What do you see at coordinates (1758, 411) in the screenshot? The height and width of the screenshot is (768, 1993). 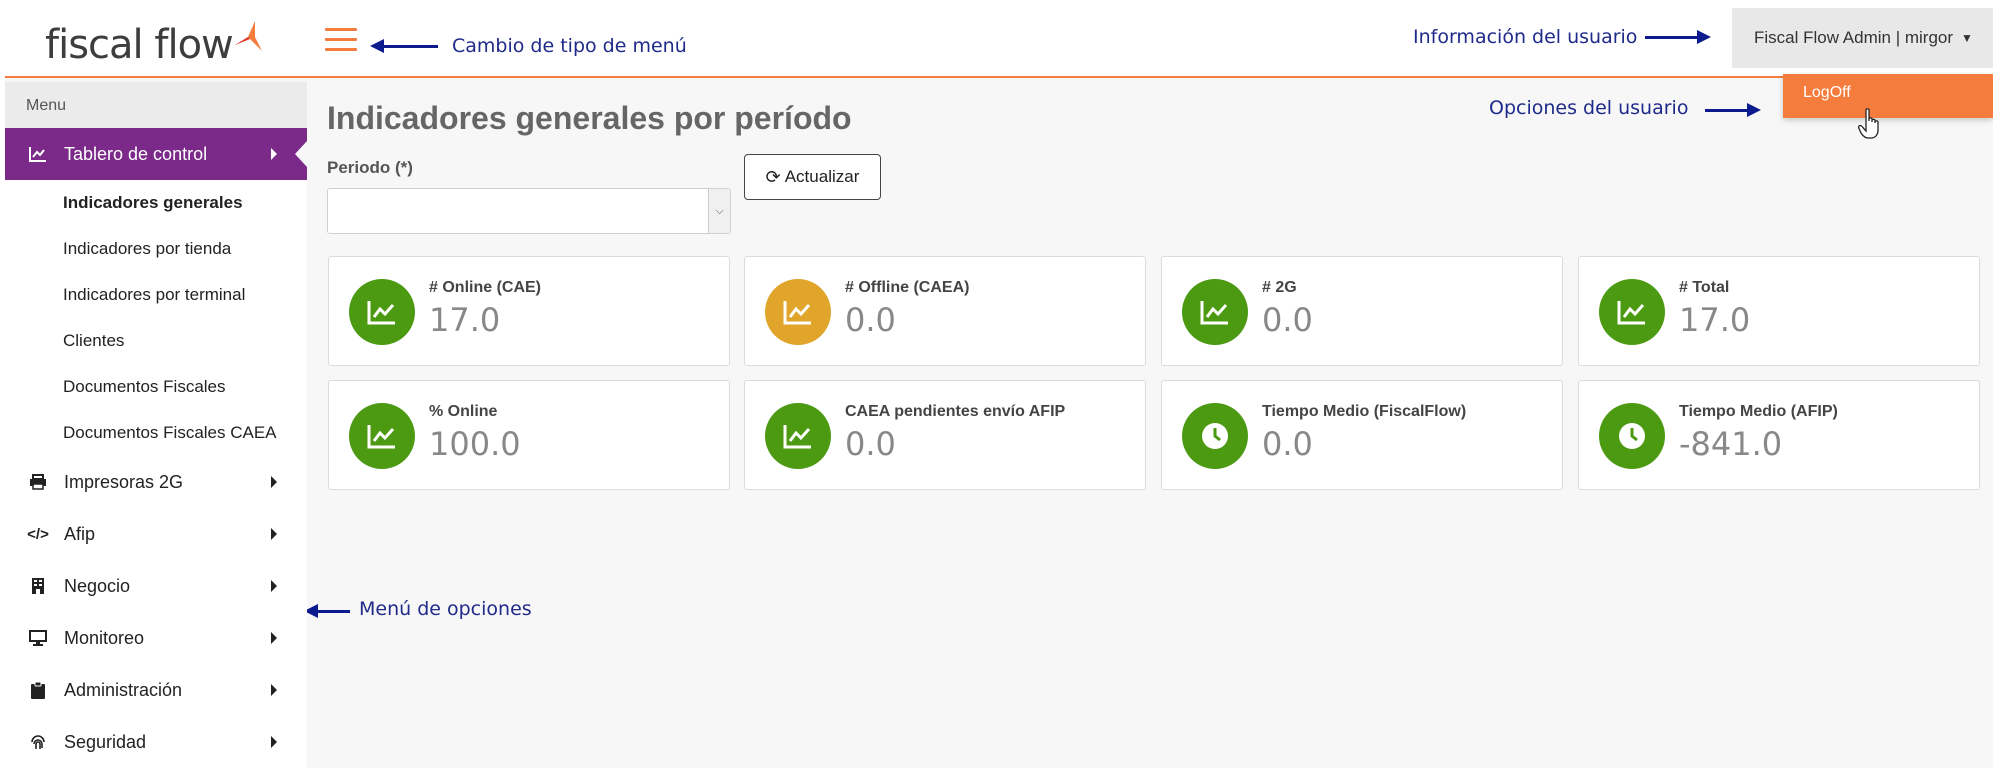 I see `kpi-label: Tiempo Medio (AFIP)` at bounding box center [1758, 411].